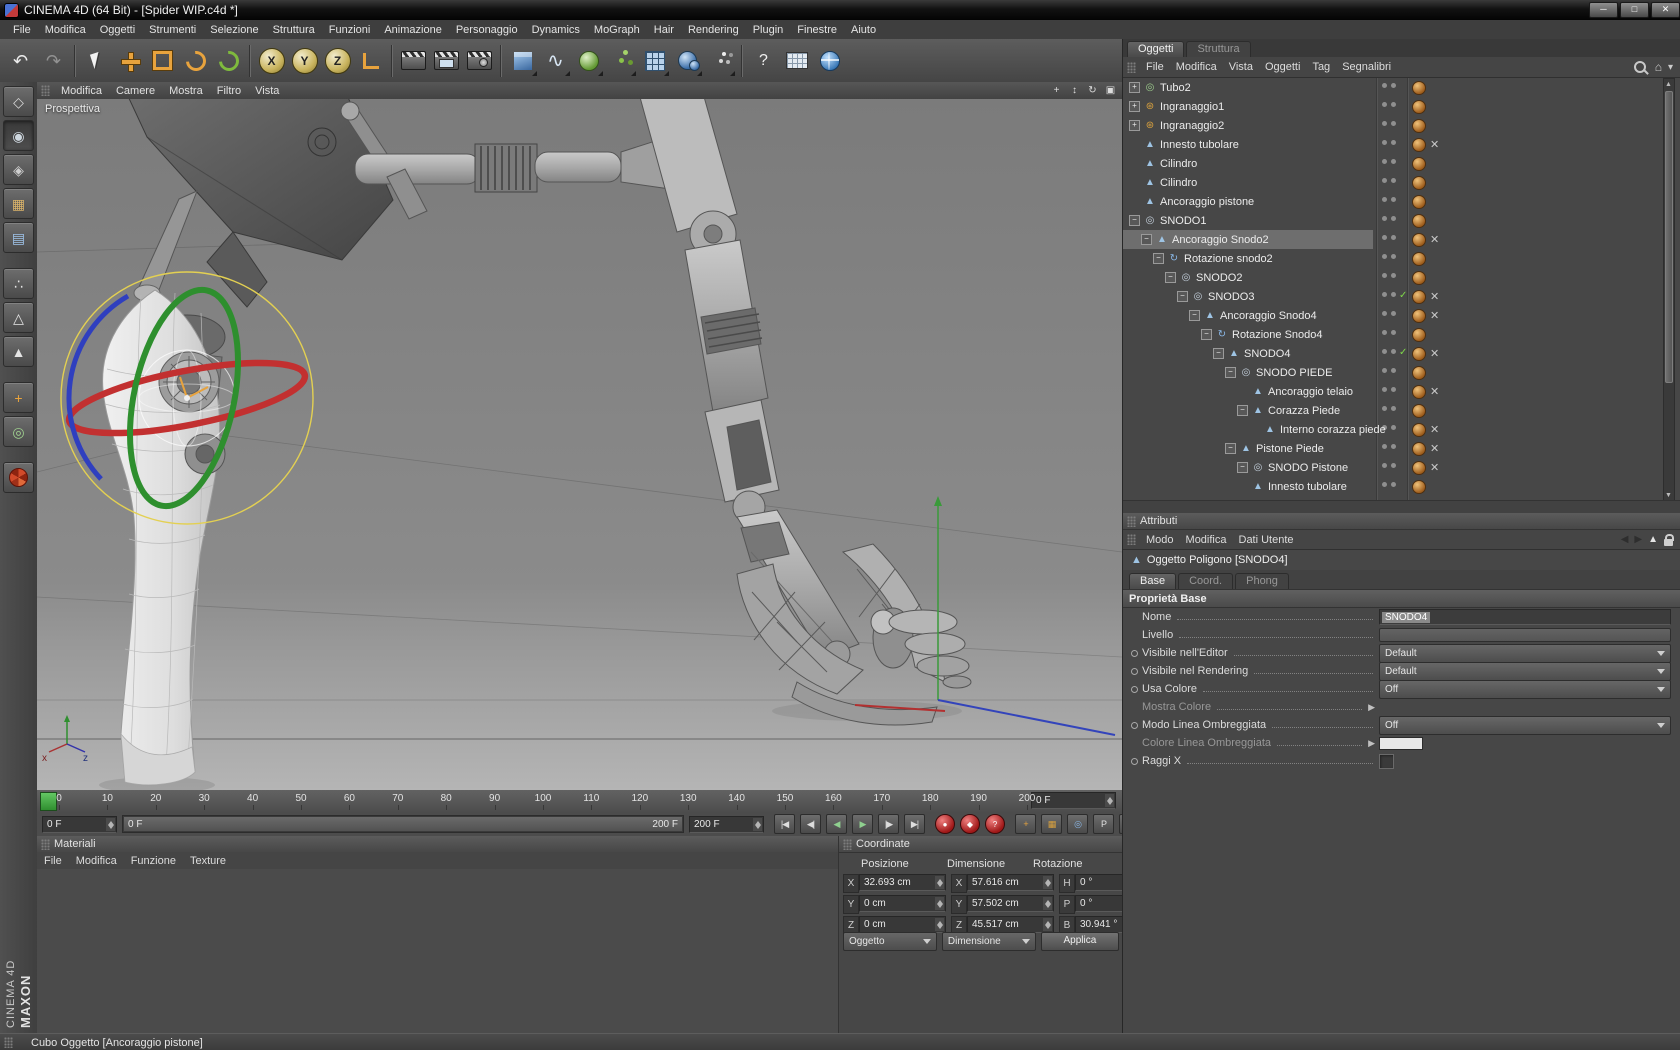 Image resolution: width=1680 pixels, height=1050 pixels. Describe the element at coordinates (687, 61) in the screenshot. I see `add-metaball-button` at that location.